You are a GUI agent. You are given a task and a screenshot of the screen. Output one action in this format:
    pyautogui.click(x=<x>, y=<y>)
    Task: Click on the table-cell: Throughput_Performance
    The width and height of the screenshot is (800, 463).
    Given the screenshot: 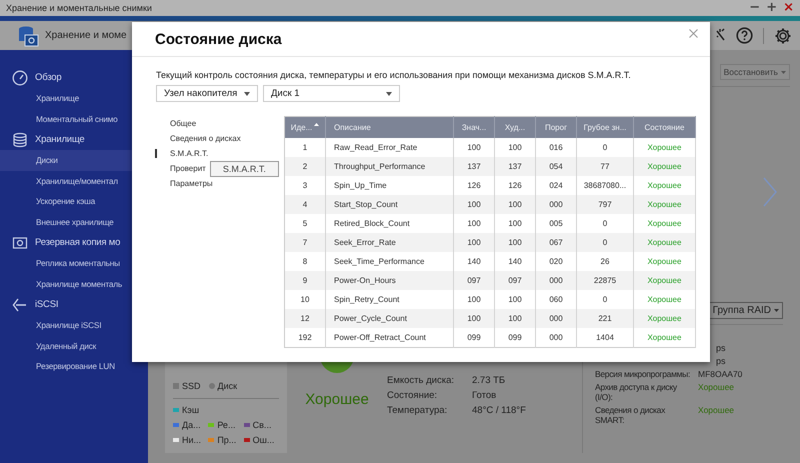 What is the action you would take?
    pyautogui.click(x=390, y=166)
    